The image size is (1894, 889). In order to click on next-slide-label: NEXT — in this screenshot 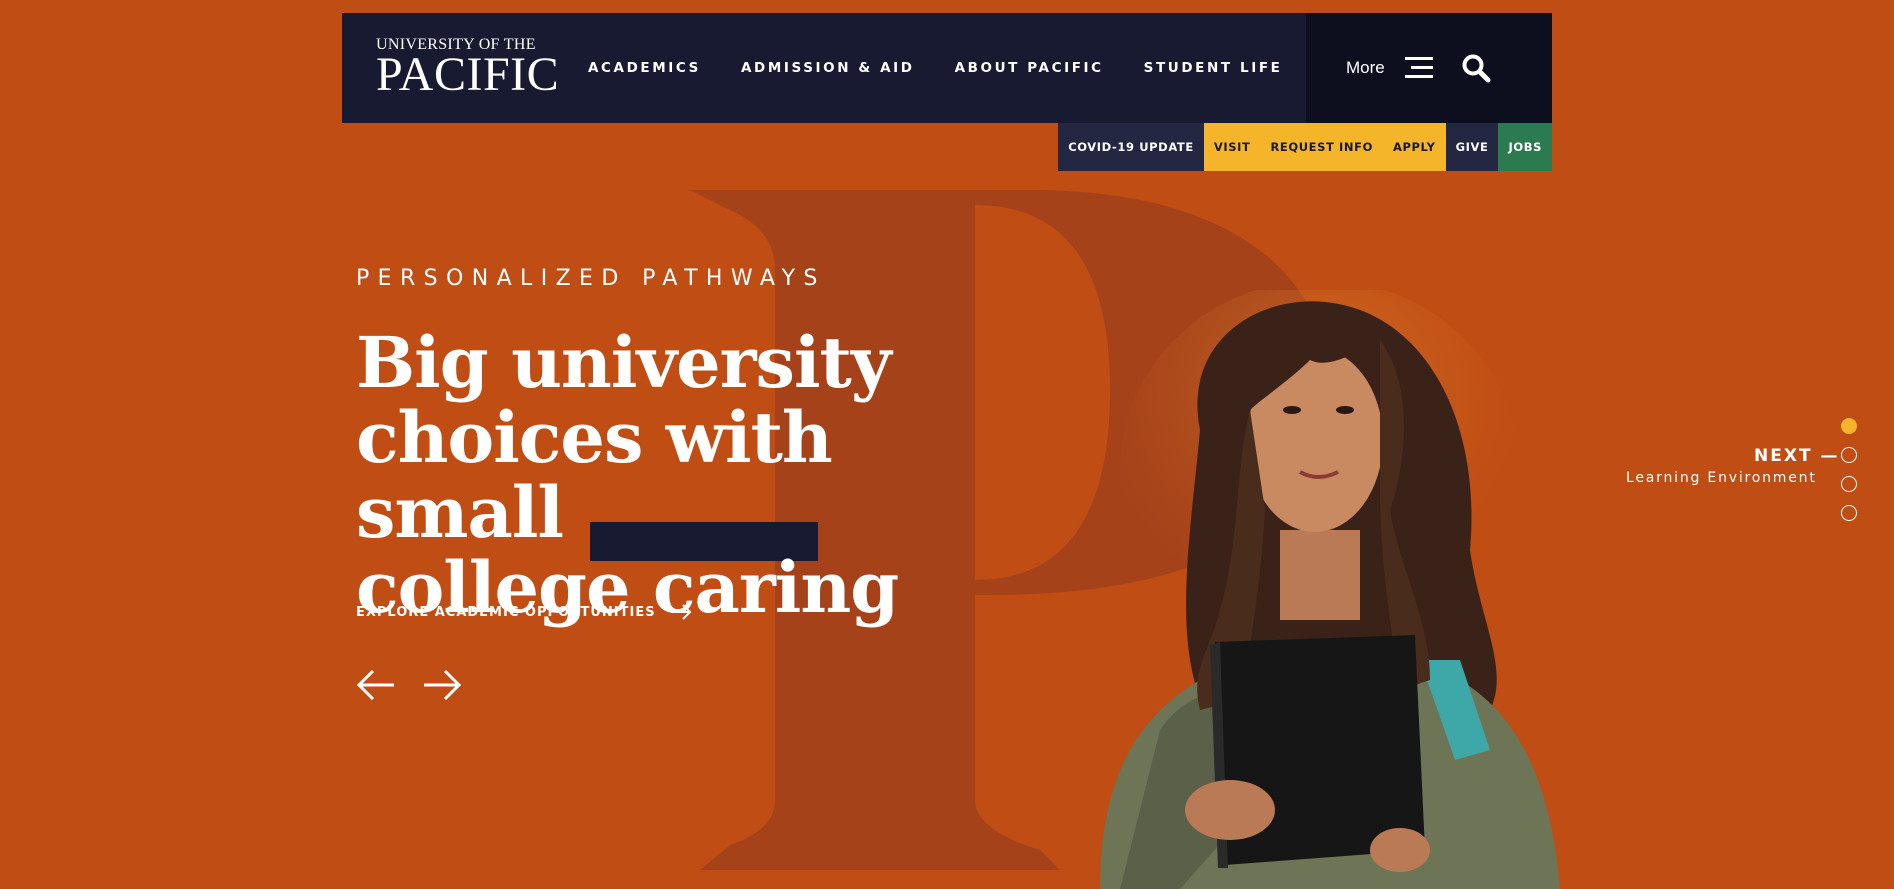, I will do `click(1796, 456)`.